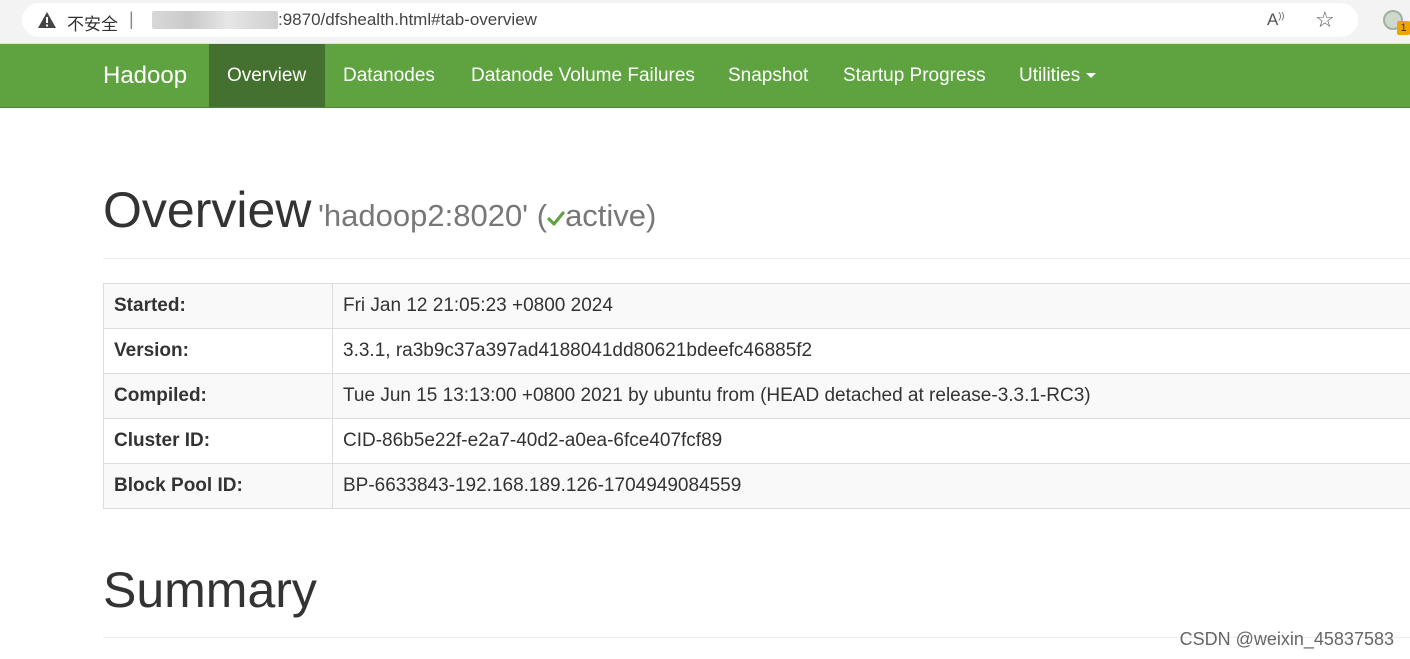  I want to click on row-value-block-pool-id: BP-6633843-192.168.189.126-1704949084559, so click(871, 486).